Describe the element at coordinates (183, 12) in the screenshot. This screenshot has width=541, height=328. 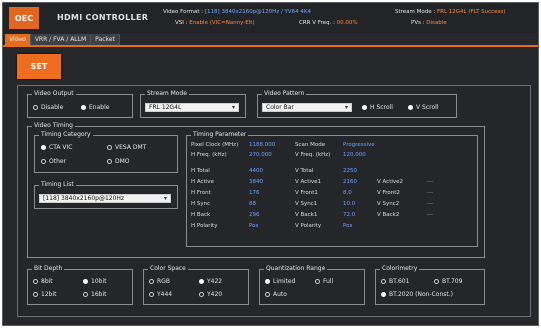
I see `video-format-label: Video Format :` at that location.